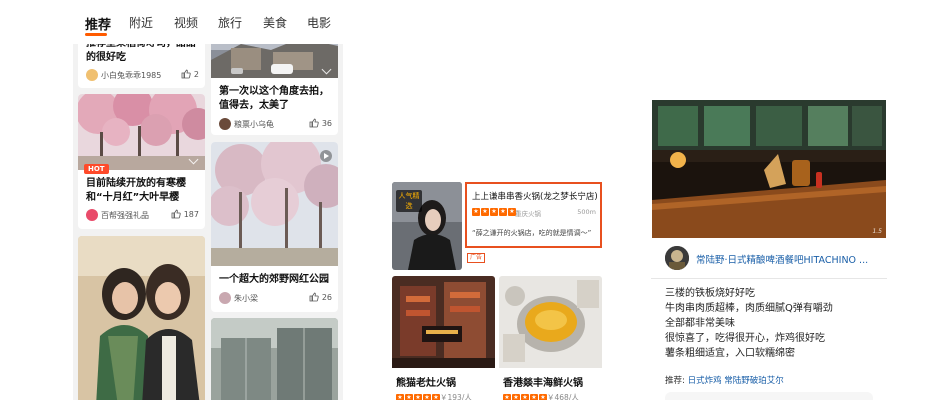  I want to click on card-title: 第一次以这个角度去拍，值得去，太美了, so click(274, 98).